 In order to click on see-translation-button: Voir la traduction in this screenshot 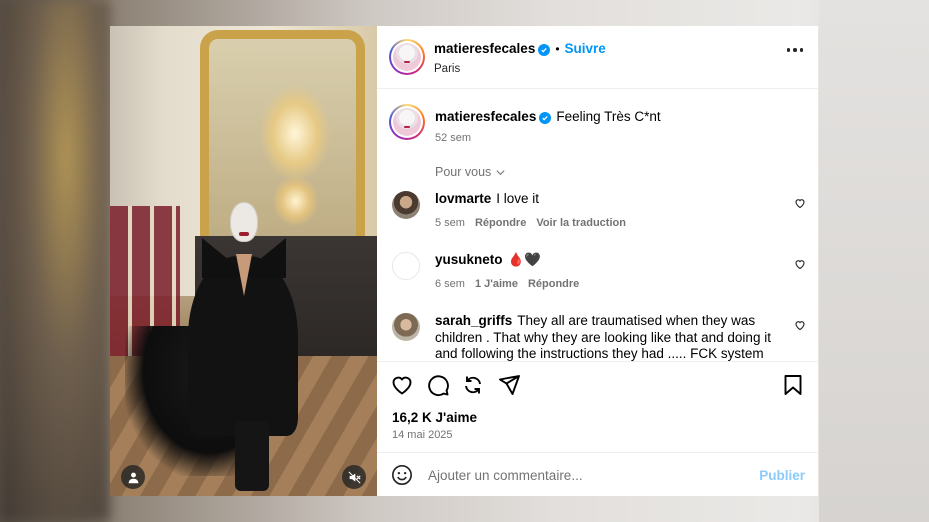, I will do `click(581, 223)`.